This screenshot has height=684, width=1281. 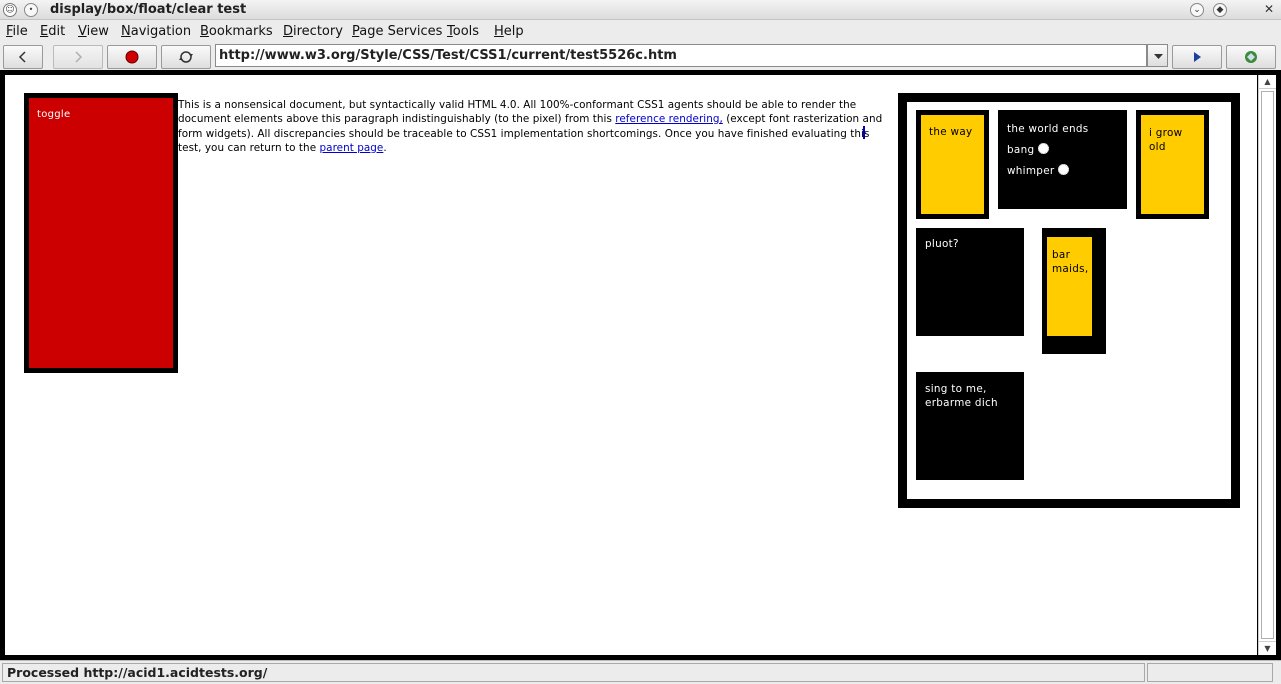 I want to click on stop-icon, so click(x=132, y=57).